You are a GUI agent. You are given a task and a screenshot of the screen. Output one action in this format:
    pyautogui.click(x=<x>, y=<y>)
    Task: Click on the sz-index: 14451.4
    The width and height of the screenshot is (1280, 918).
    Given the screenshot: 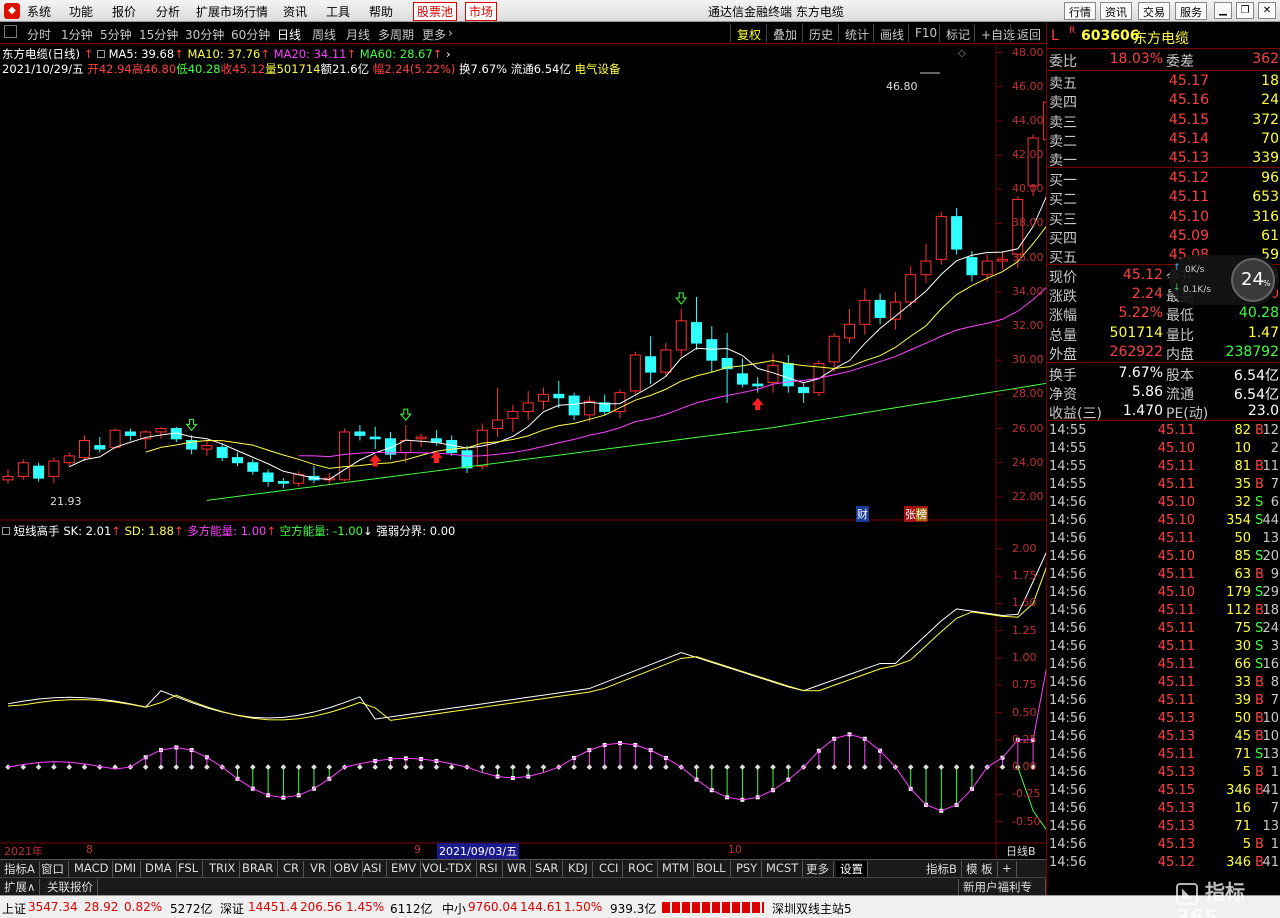 What is the action you would take?
    pyautogui.click(x=273, y=907)
    